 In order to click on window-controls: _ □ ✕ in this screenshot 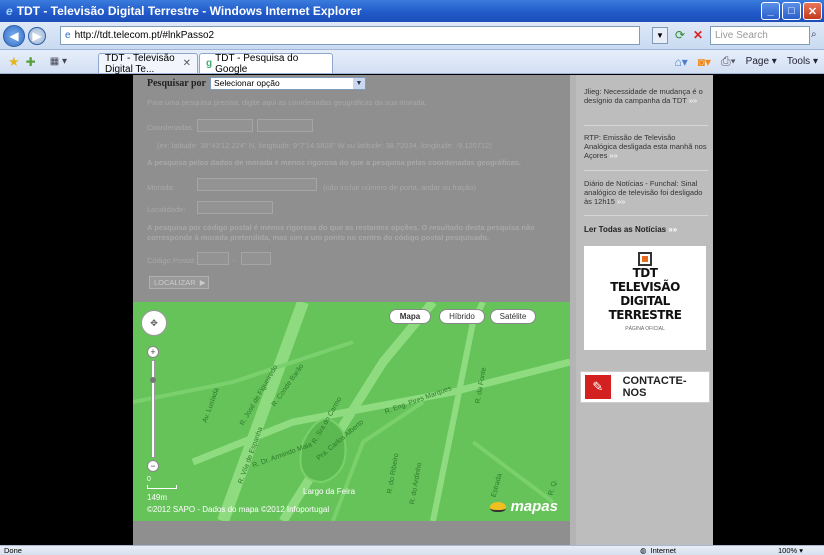, I will do `click(791, 11)`.